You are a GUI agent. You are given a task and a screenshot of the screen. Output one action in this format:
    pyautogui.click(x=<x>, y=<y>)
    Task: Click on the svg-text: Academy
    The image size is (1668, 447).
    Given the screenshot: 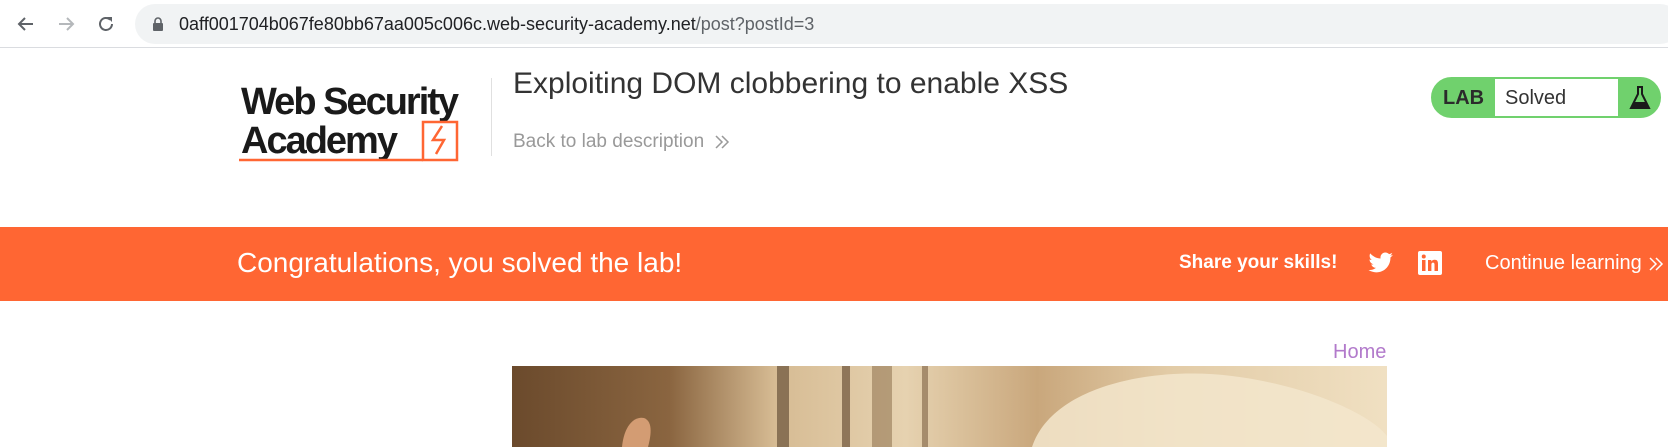 What is the action you would take?
    pyautogui.click(x=319, y=141)
    